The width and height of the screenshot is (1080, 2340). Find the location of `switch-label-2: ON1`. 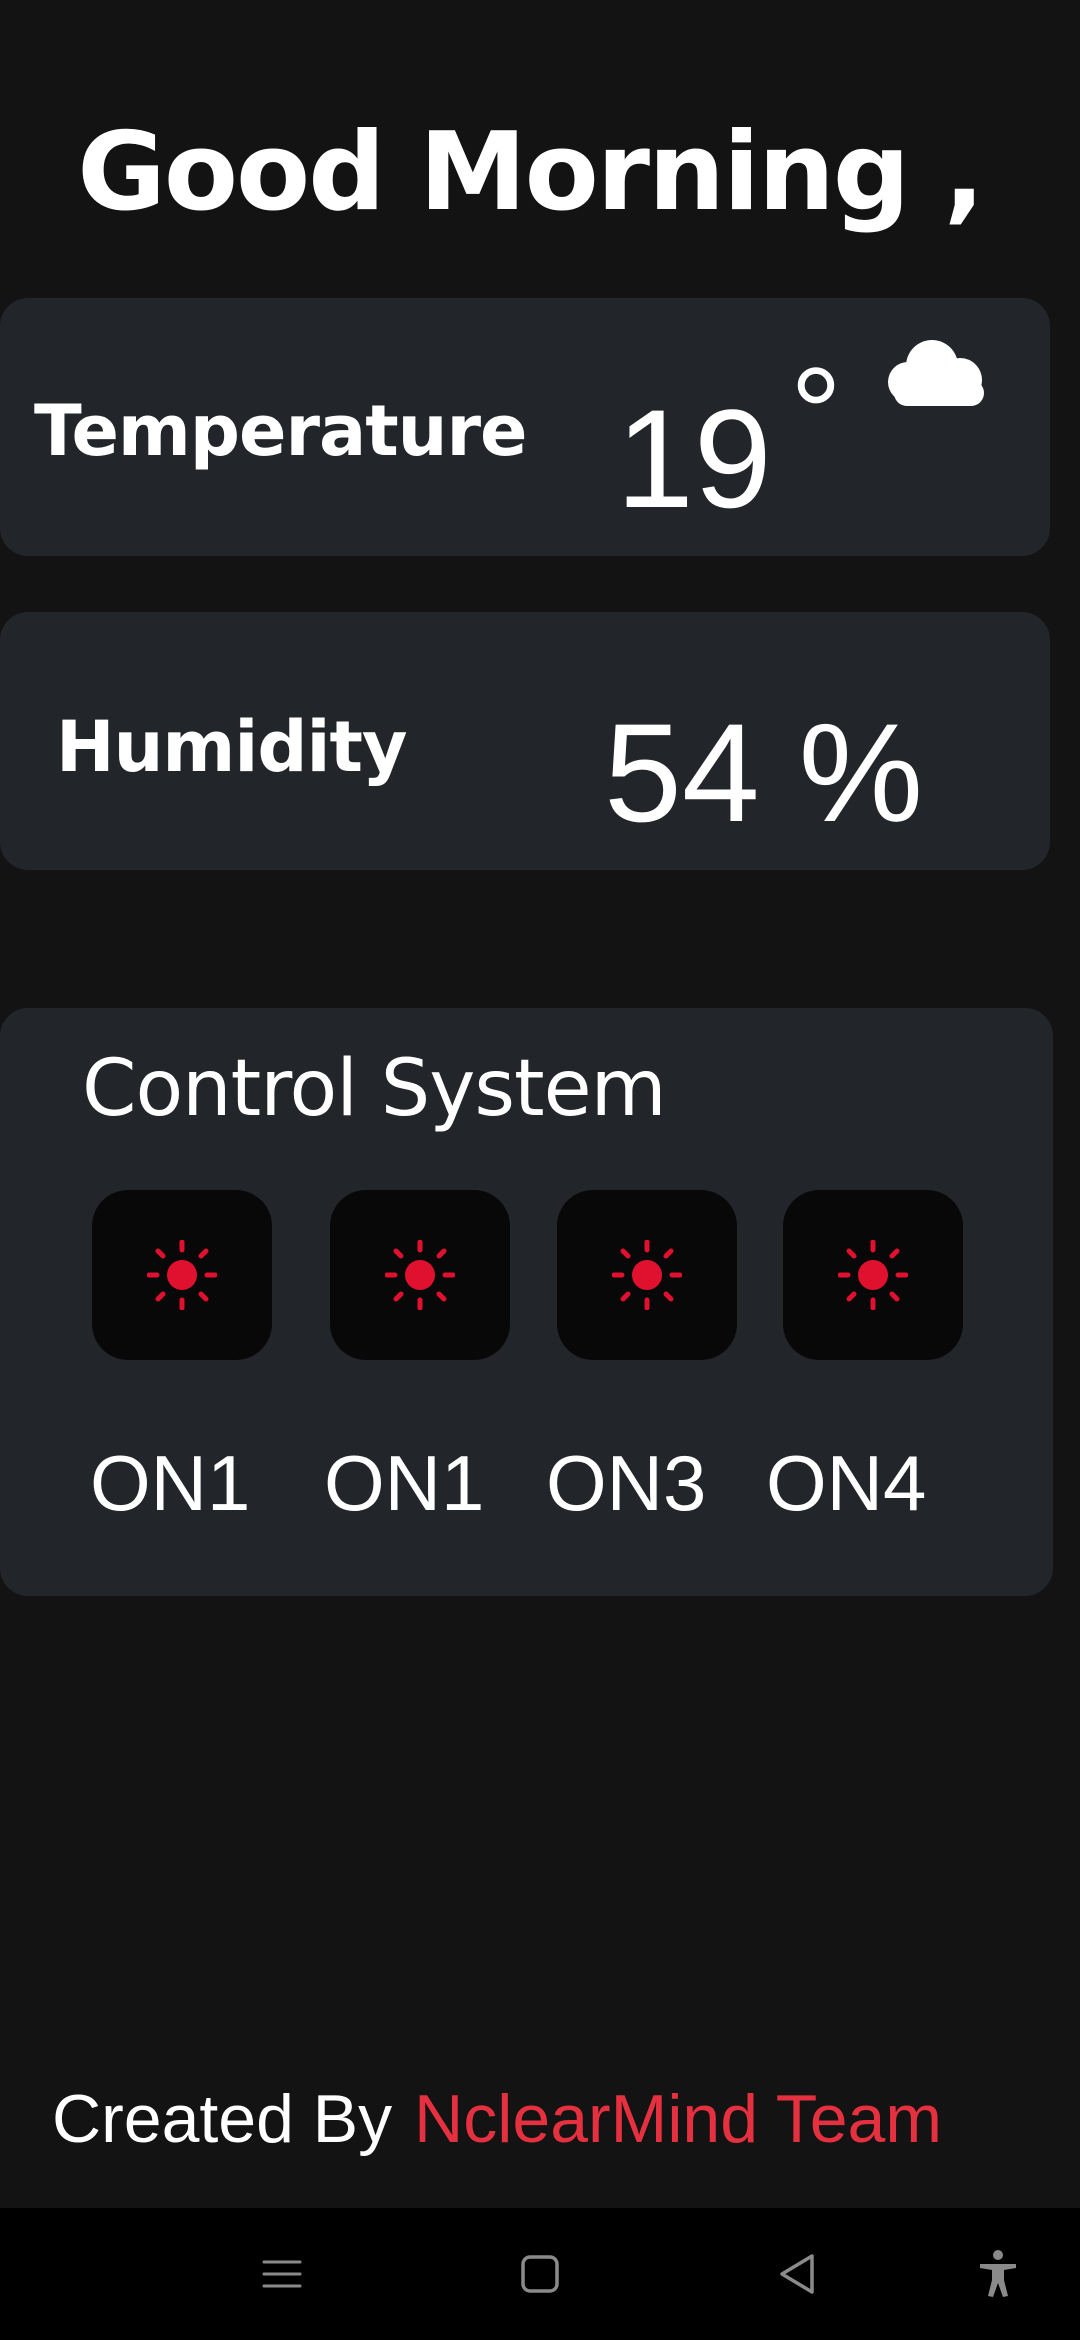

switch-label-2: ON1 is located at coordinates (404, 1483).